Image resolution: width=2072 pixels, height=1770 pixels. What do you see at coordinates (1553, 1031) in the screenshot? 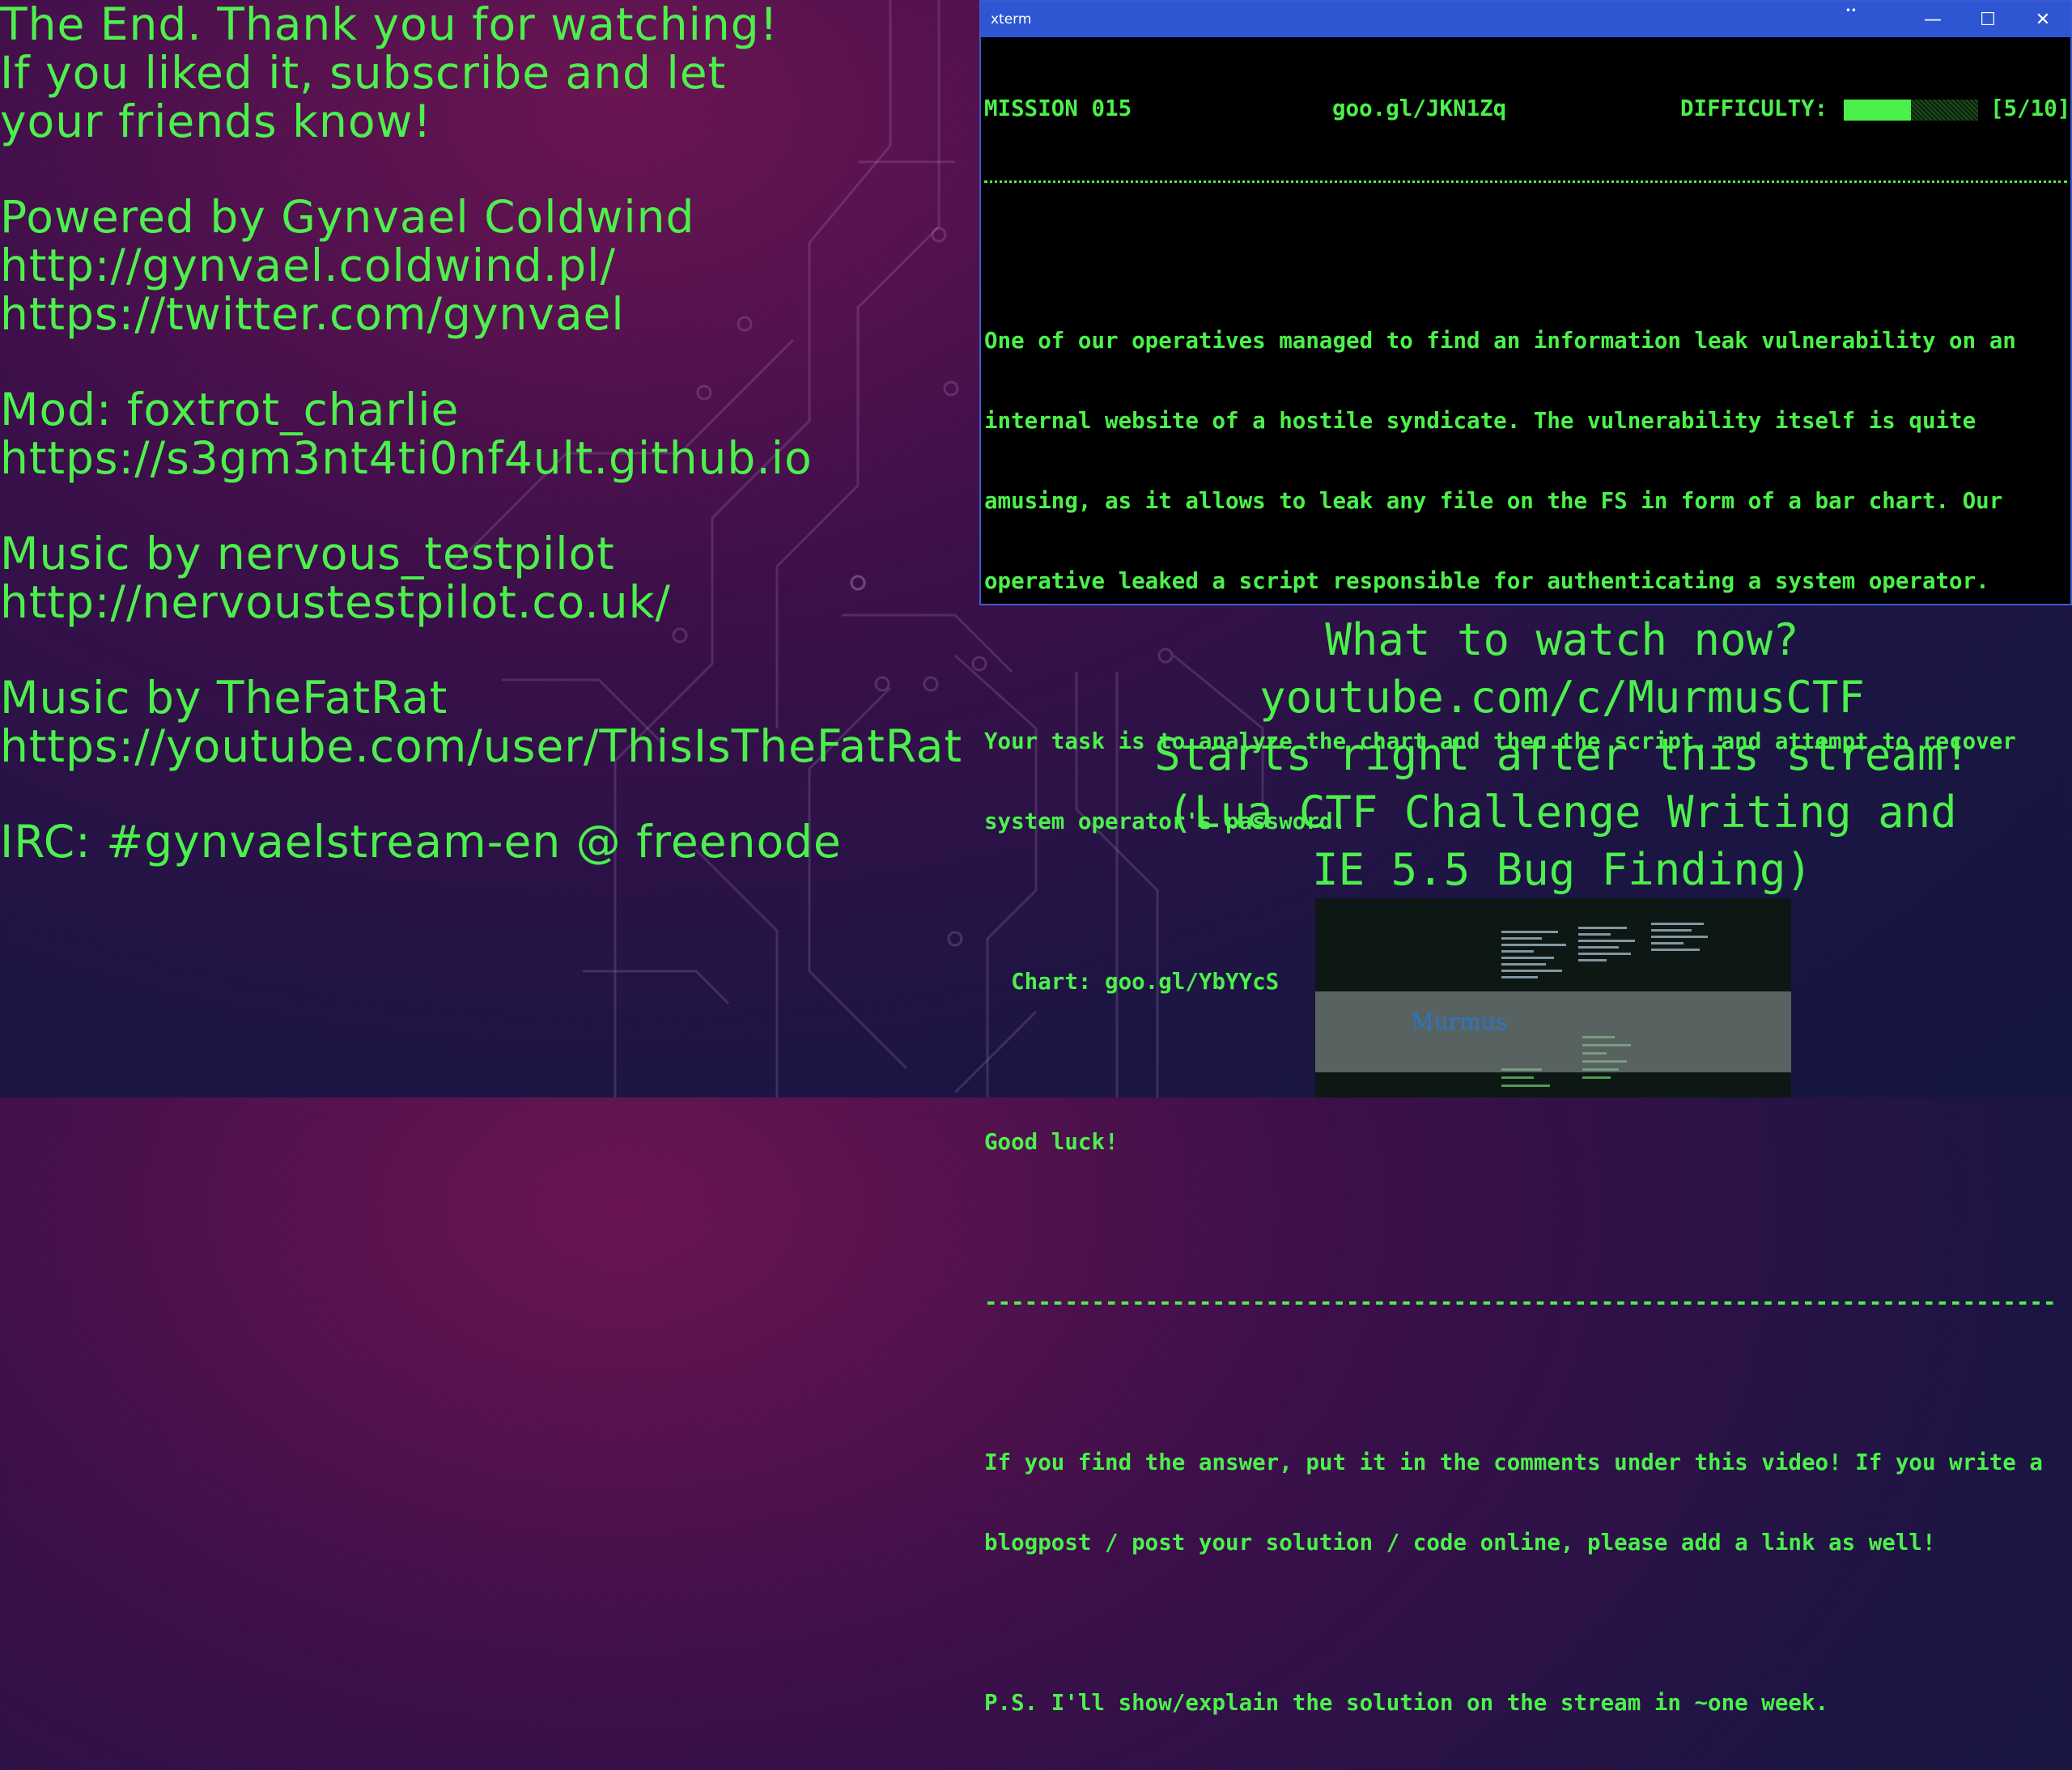
I see `thumbnail-banner` at bounding box center [1553, 1031].